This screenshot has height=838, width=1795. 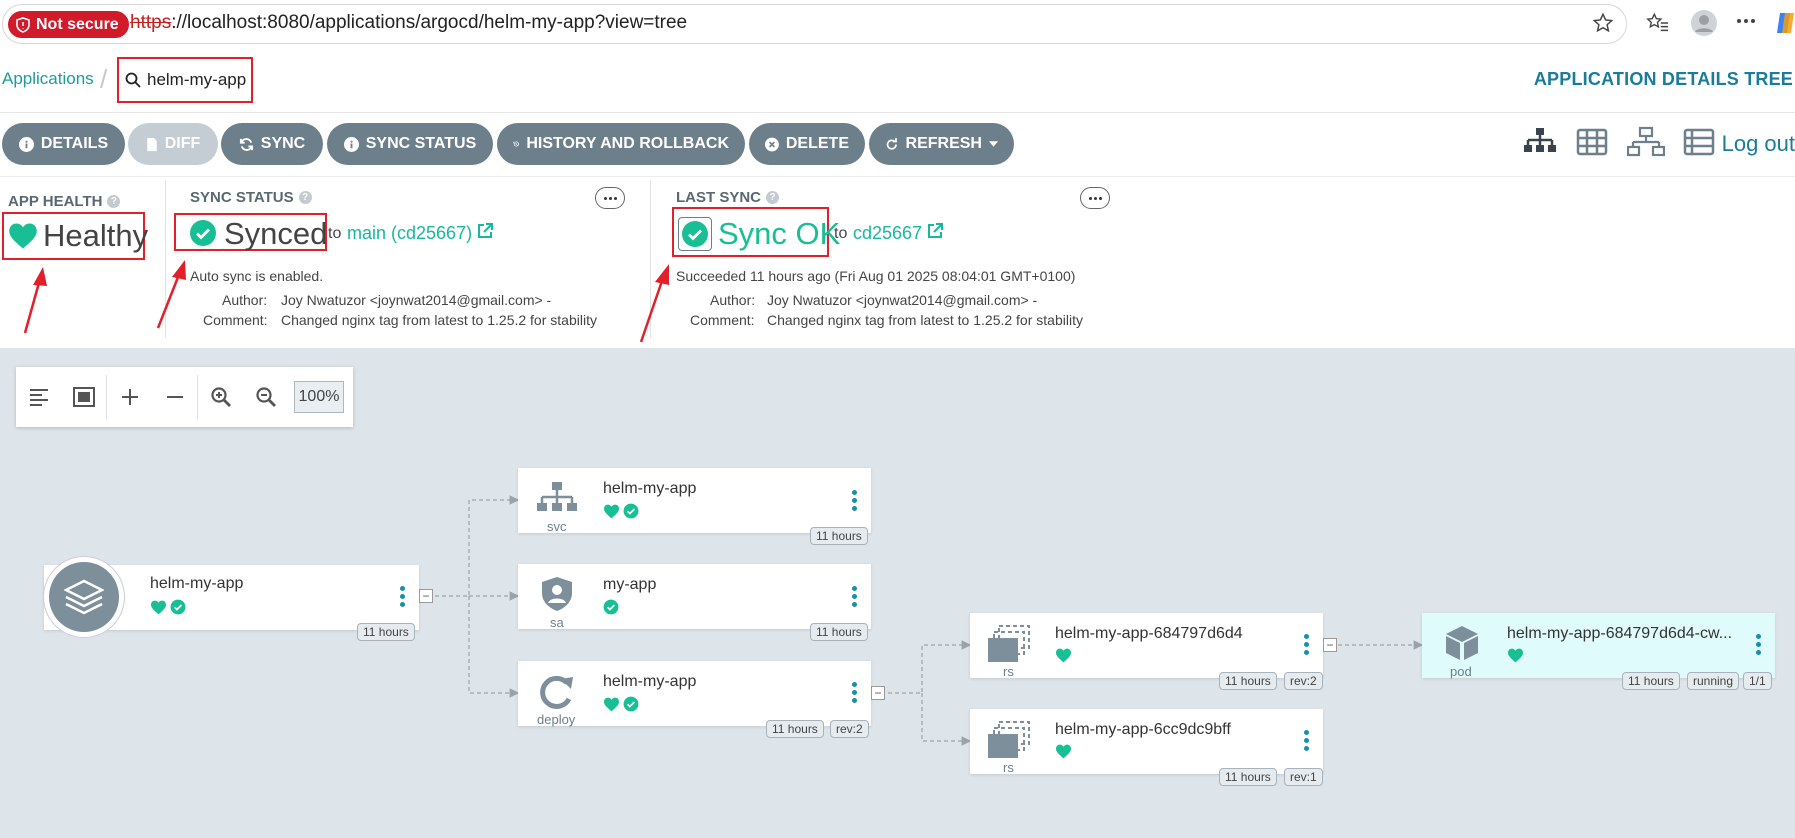 What do you see at coordinates (1592, 142) in the screenshot?
I see `pods-grid-view-icon` at bounding box center [1592, 142].